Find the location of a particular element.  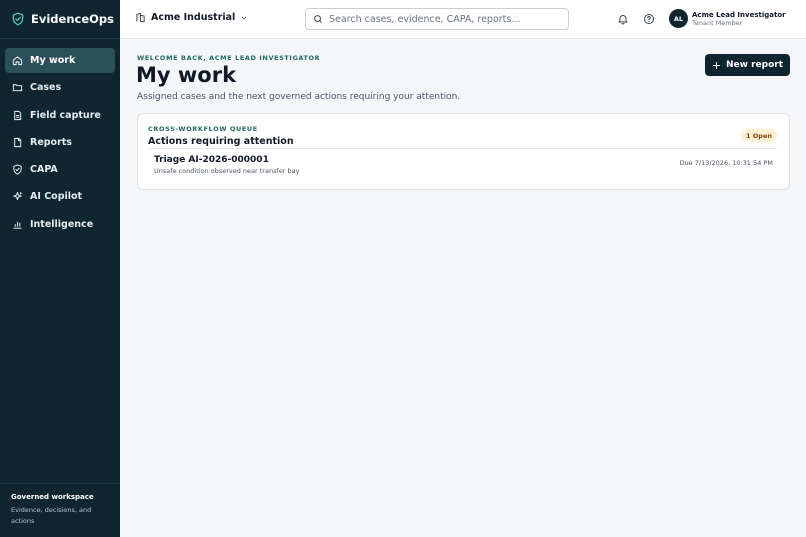

sidebar-item-label: Intelligence is located at coordinates (62, 224).